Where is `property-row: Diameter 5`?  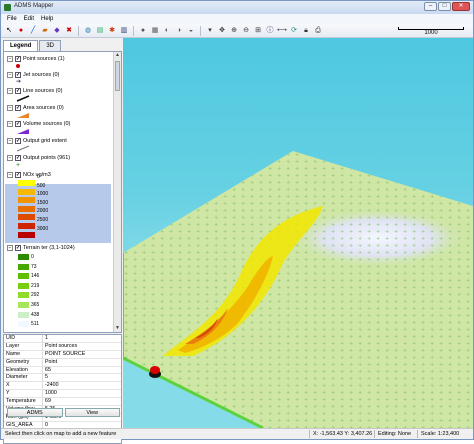
property-row: Diameter 5 is located at coordinates (62, 378).